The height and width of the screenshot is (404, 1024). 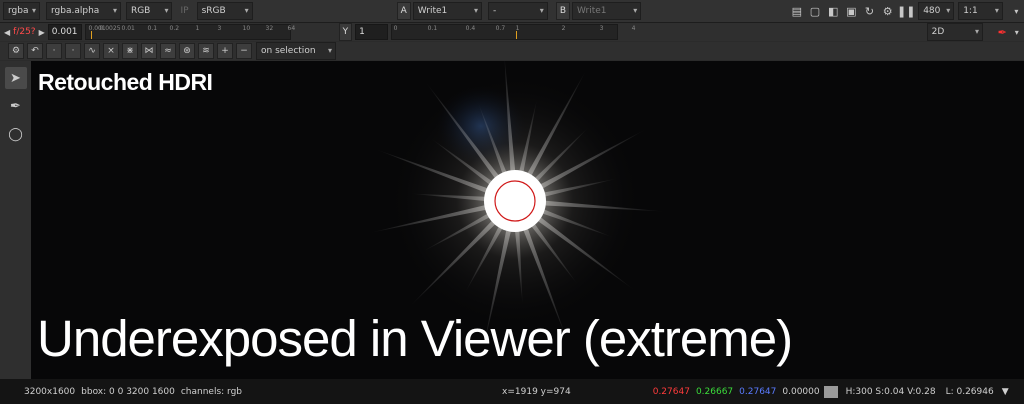 I want to click on channels-dropdown: rgba, so click(x=21, y=11).